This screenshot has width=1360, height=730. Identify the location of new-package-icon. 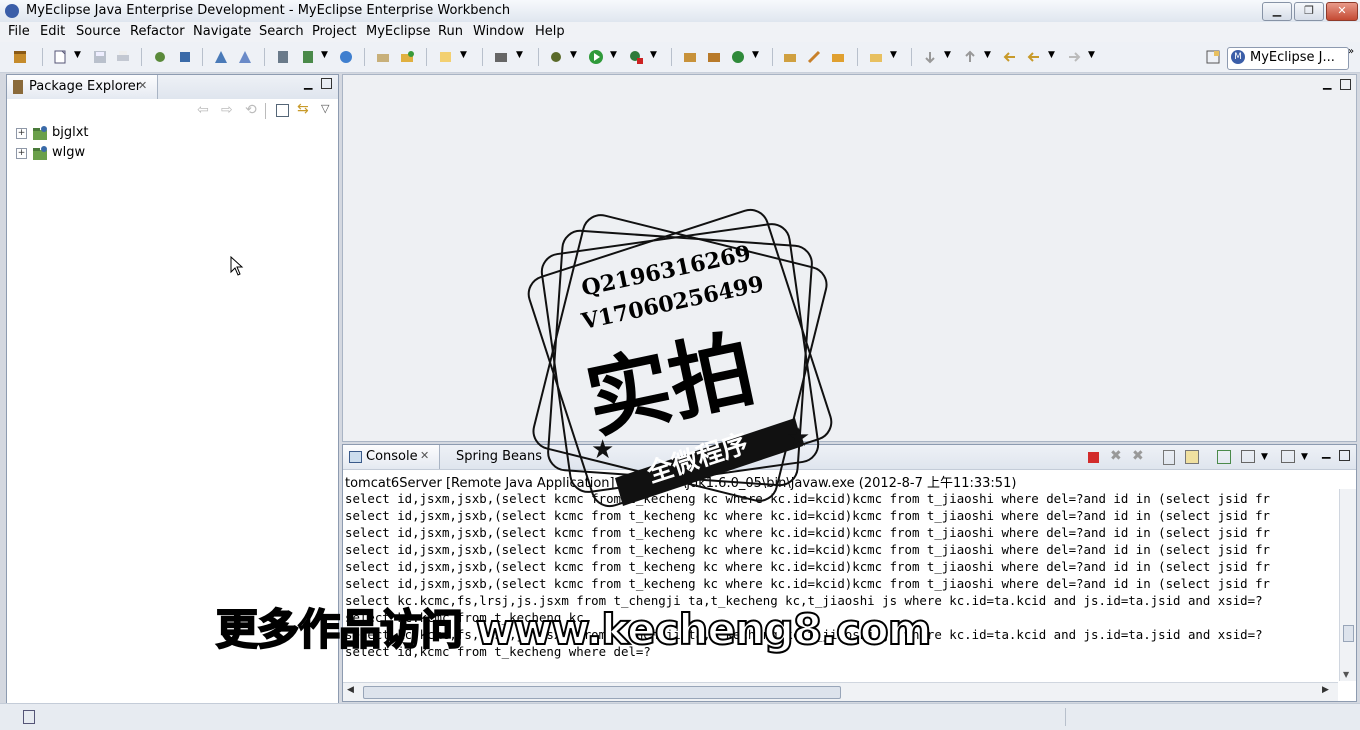
(714, 57).